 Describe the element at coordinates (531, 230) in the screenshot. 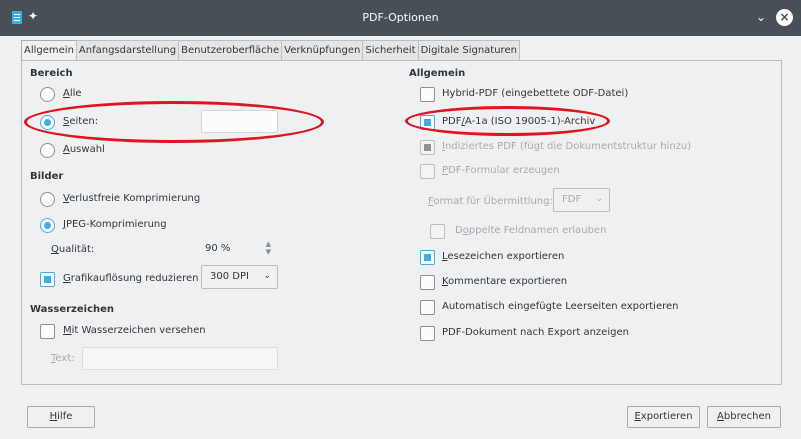

I see `doppelte-label: Doppelte Feldnamen erlauben` at that location.